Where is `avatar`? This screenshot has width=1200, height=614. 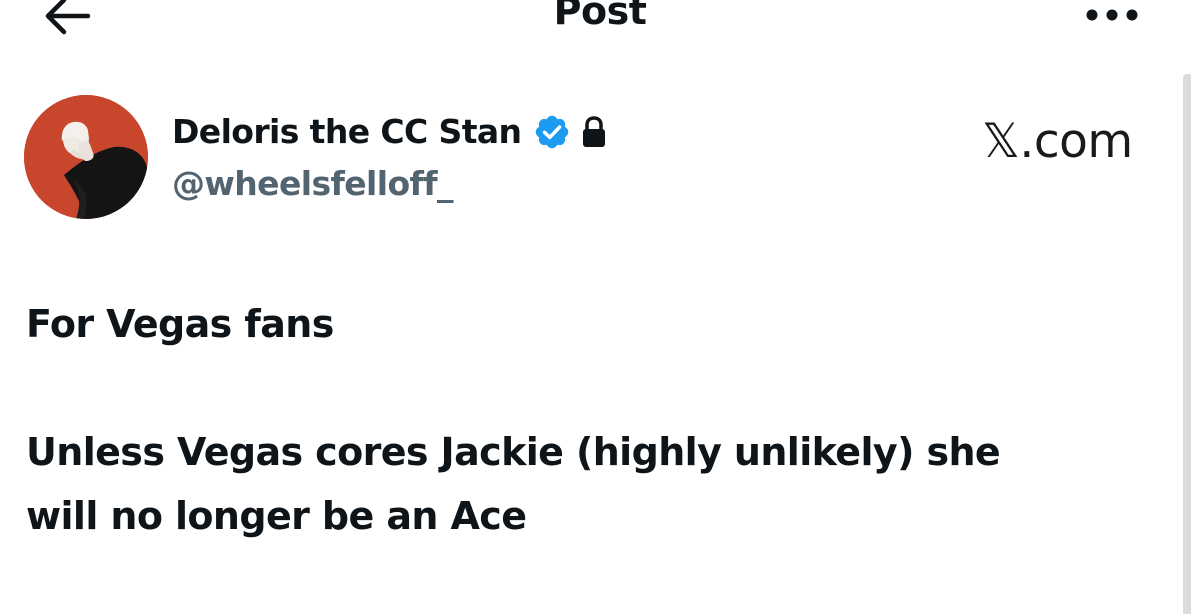 avatar is located at coordinates (86, 157).